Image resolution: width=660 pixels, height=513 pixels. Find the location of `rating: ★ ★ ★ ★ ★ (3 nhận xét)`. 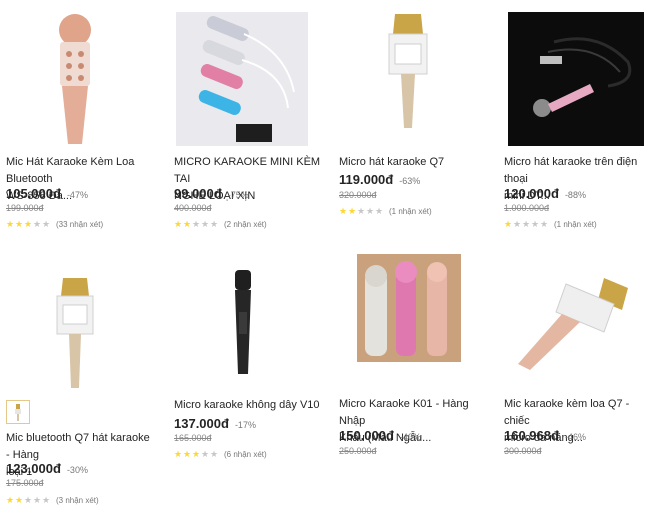

rating: ★ ★ ★ ★ ★ (3 nhận xét) is located at coordinates (52, 501).